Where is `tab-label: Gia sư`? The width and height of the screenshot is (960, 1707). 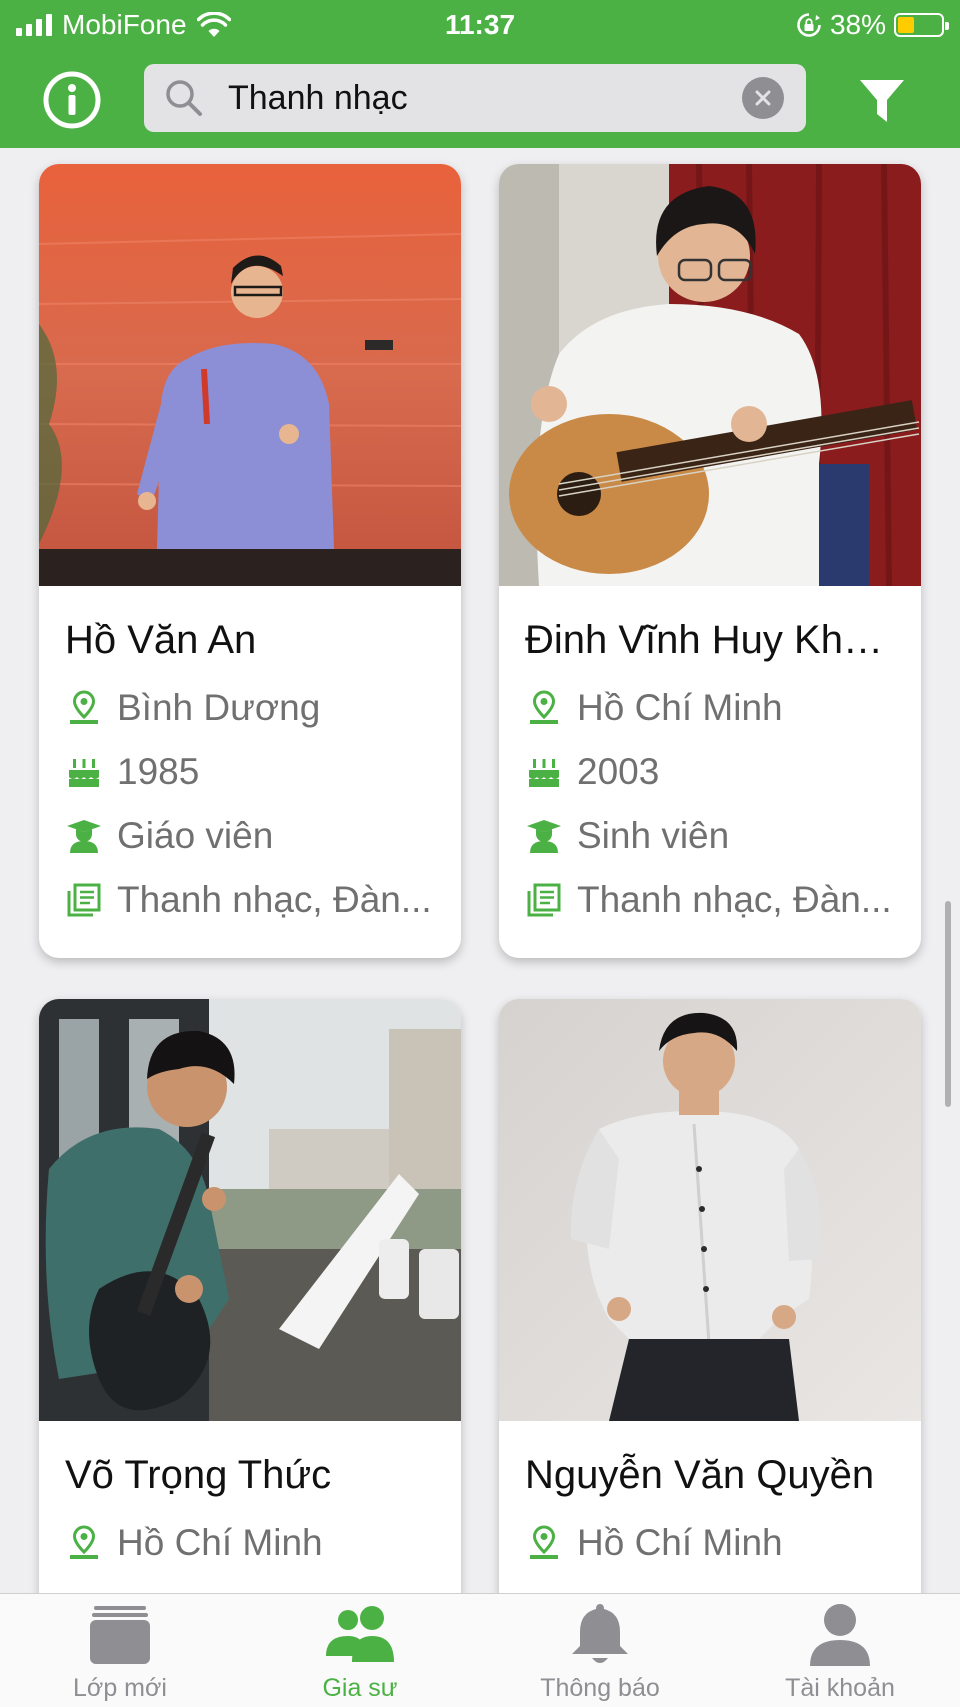
tab-label: Gia sư is located at coordinates (360, 1688).